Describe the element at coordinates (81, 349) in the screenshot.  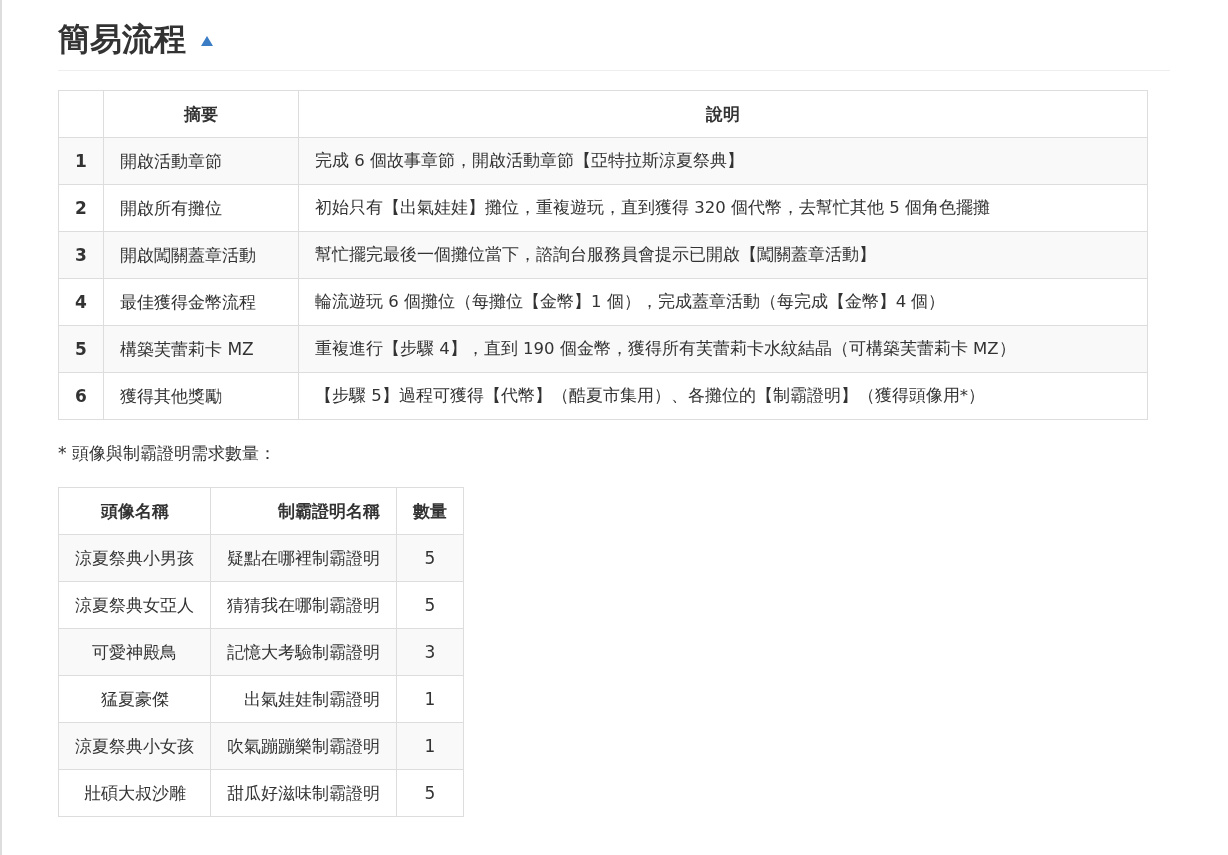
I see `step-number: 5` at that location.